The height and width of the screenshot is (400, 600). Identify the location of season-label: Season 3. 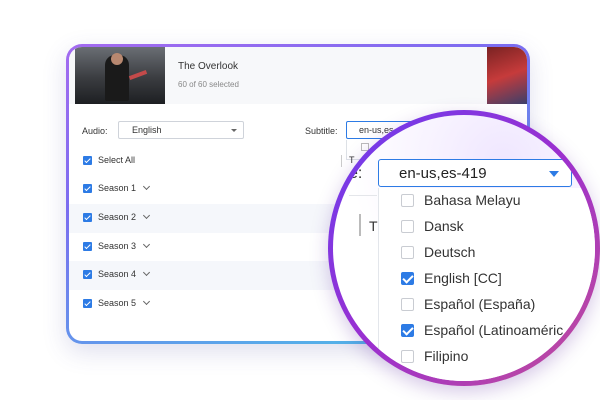
(117, 246).